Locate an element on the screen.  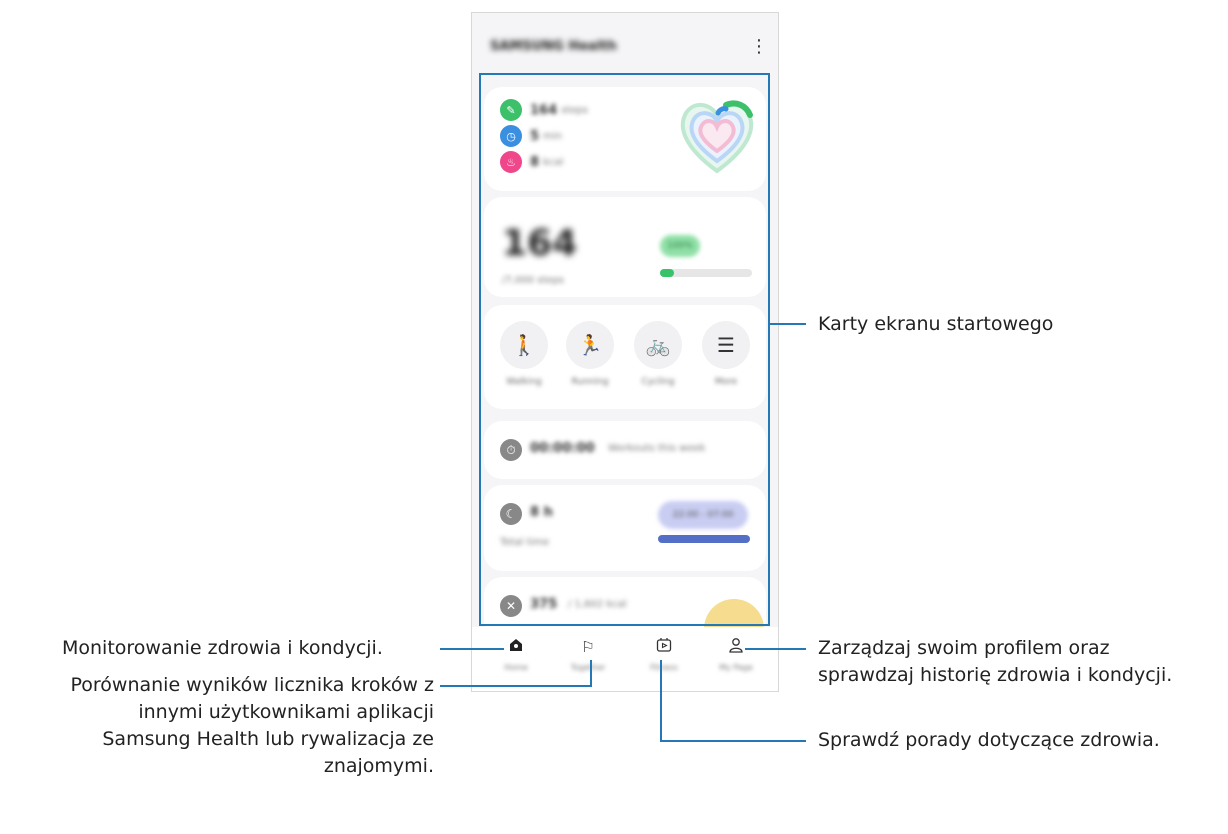
nav-label: My Page is located at coordinates (736, 667).